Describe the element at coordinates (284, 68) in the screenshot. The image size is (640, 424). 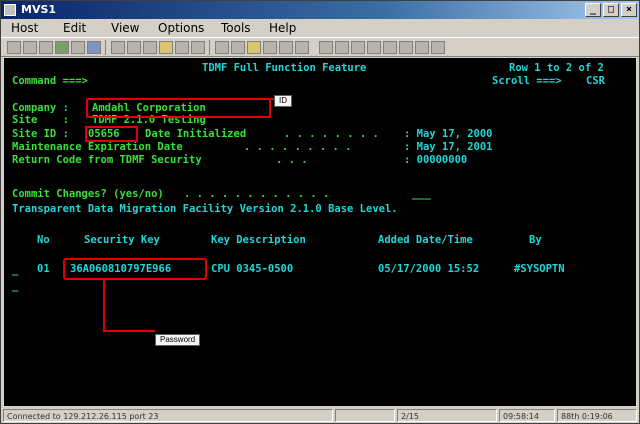
I see `screen-header-title: TDMF Full Function Feature` at that location.